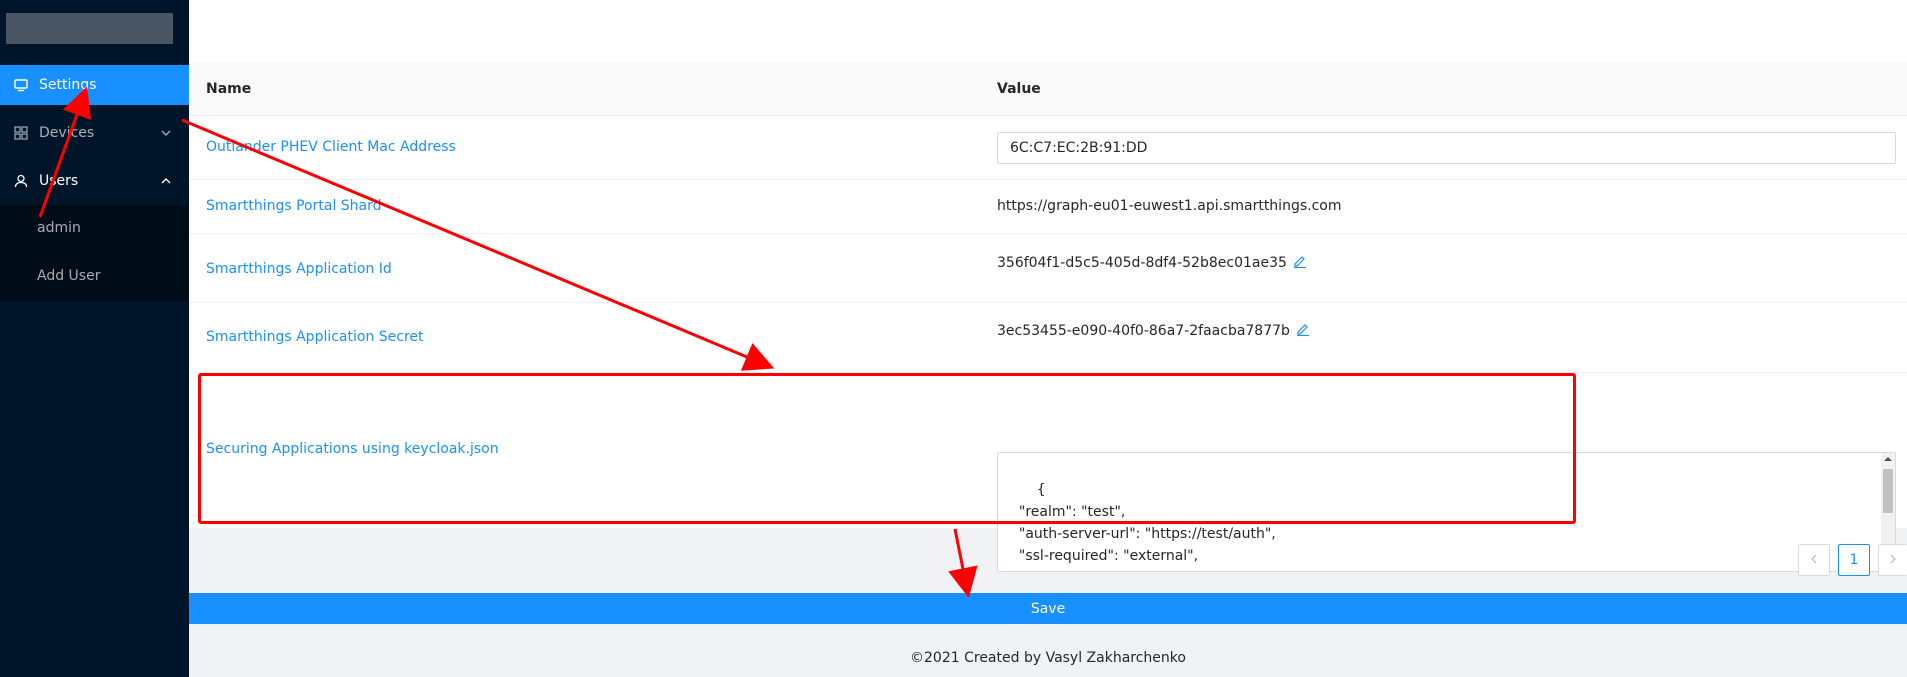 The width and height of the screenshot is (1907, 677). Describe the element at coordinates (294, 206) in the screenshot. I see `setting-name-link: Smartthings Portal Shard` at that location.